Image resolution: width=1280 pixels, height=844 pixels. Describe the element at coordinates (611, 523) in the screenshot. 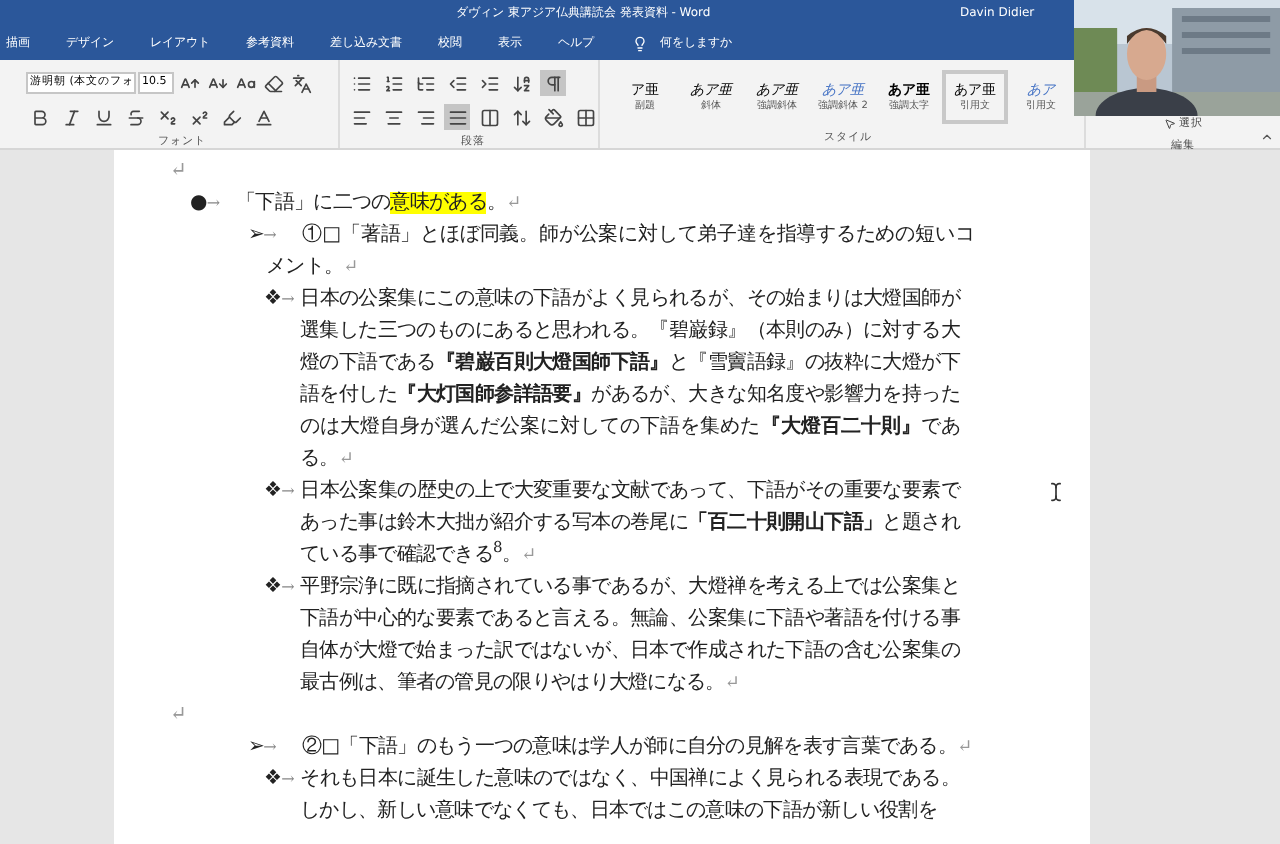

I see `paragraph-text: ❖→ 日本公案集の歴史の上で大変重要な文献であって、下語がその重要な要素であった事は鈴木大拙が紹介する写本の巻尾に「百二十則開山下語」と題されている事で確認できる$^{8}$。↵` at that location.